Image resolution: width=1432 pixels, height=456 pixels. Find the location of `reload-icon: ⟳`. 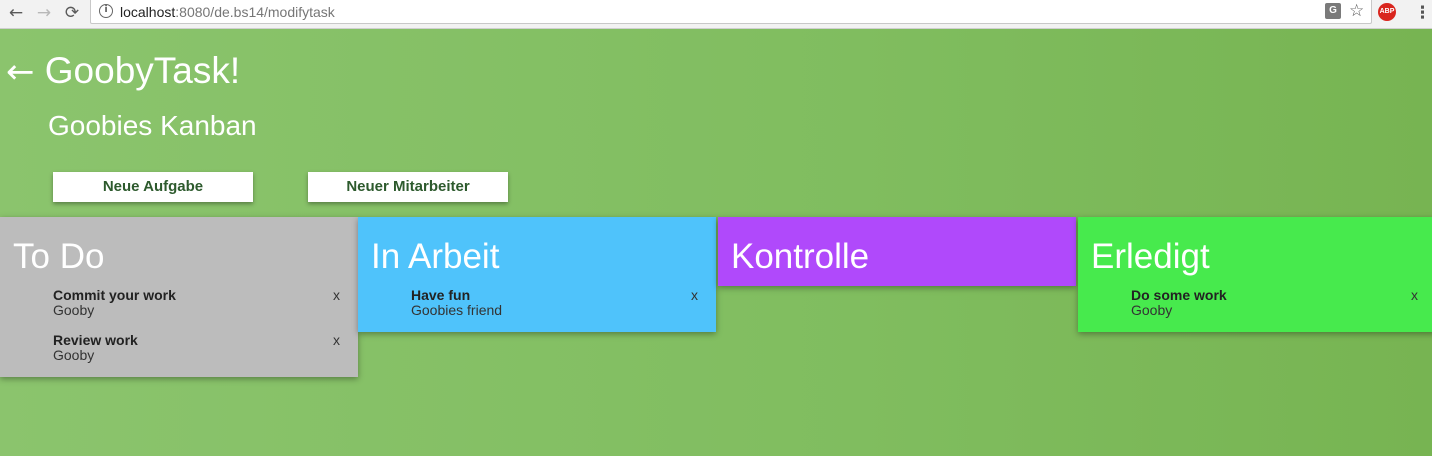

reload-icon: ⟳ is located at coordinates (72, 13).